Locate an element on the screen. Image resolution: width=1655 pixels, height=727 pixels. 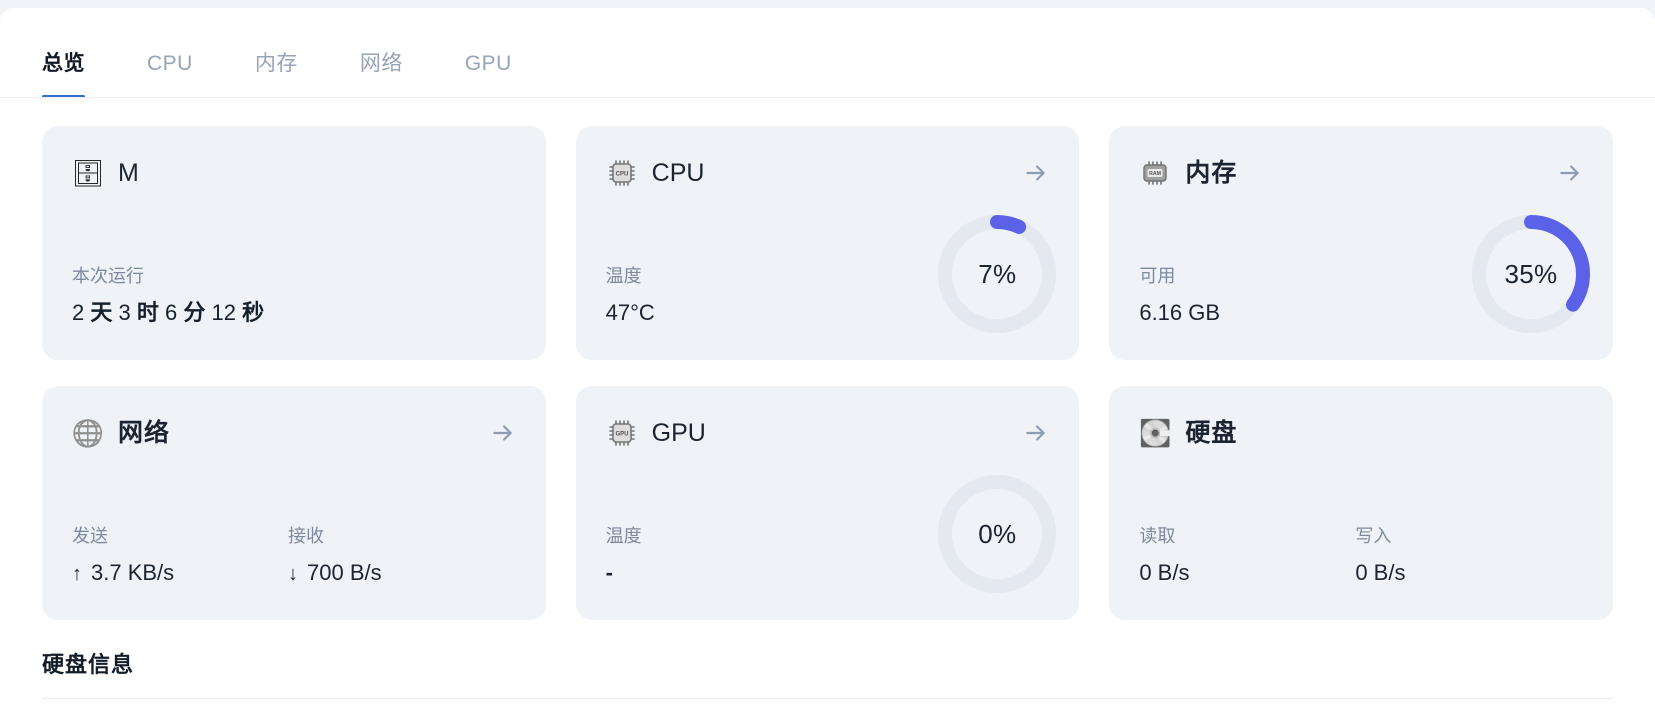
card-uptime-title: M is located at coordinates (128, 172).